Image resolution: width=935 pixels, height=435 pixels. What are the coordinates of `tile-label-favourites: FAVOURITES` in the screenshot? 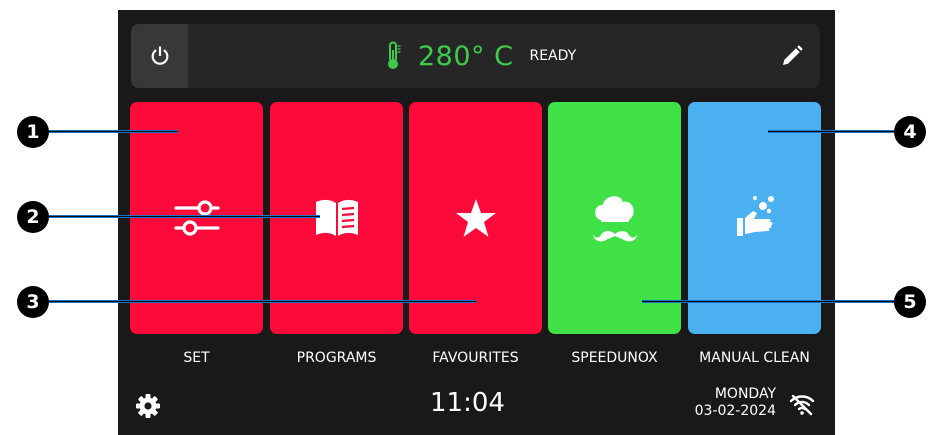 It's located at (475, 358).